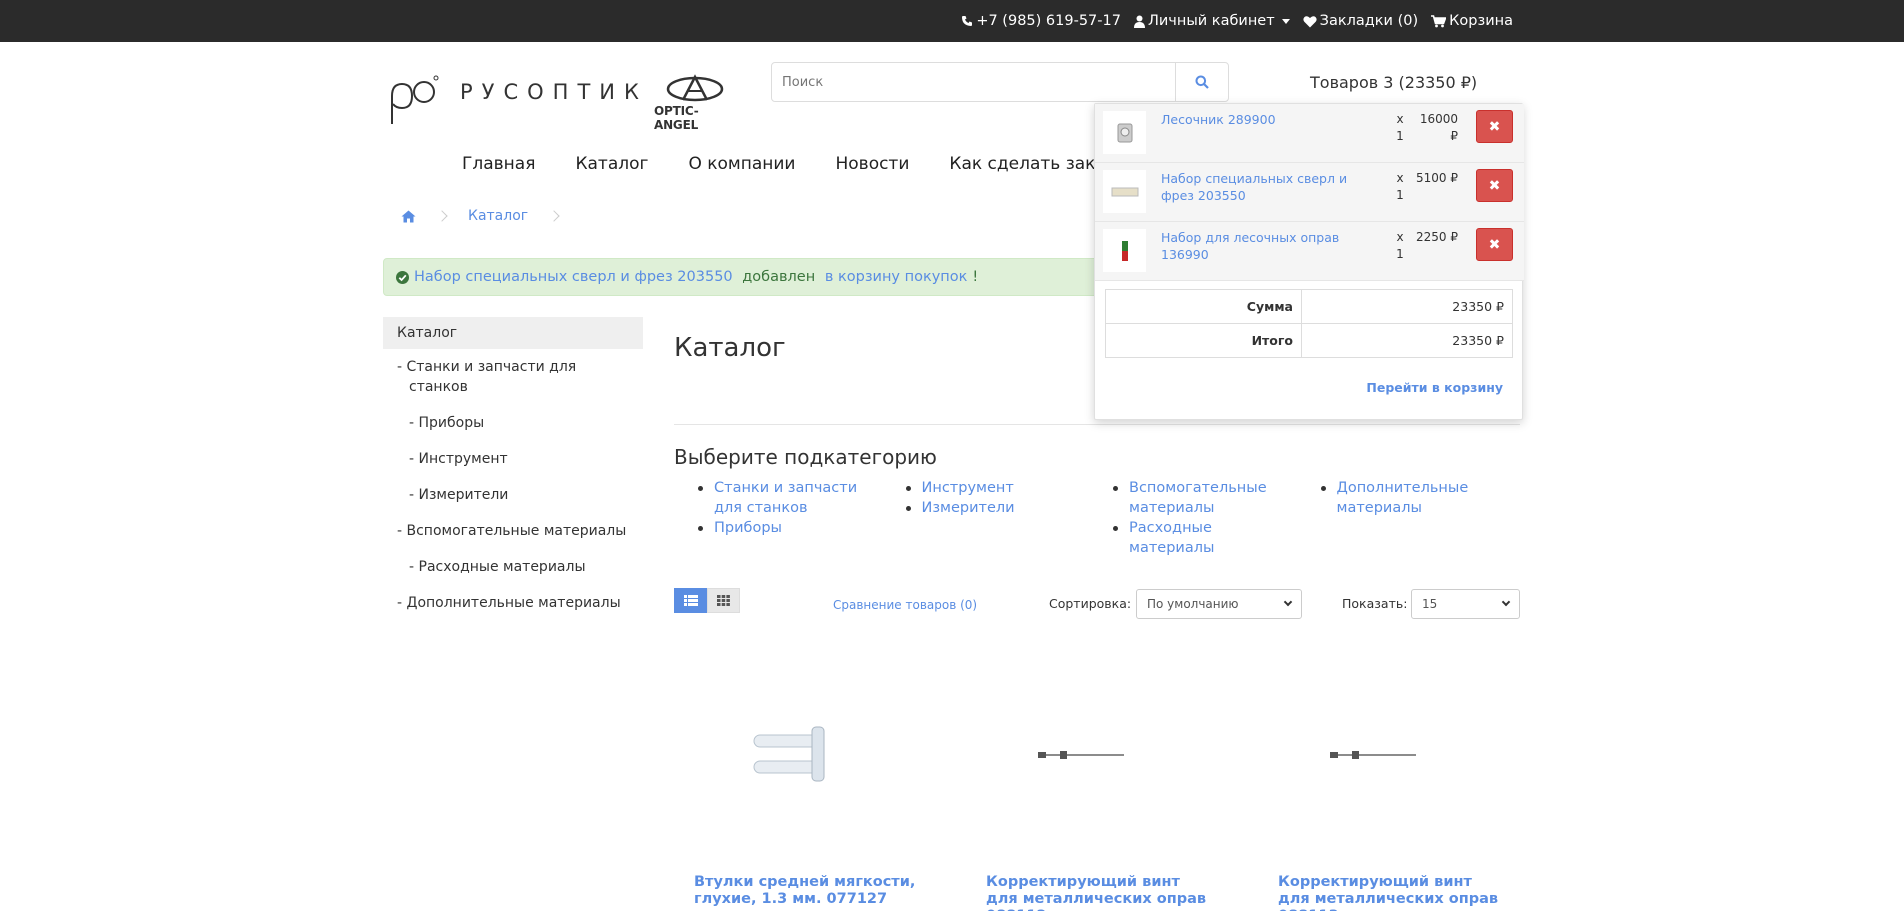  I want to click on nav-item-about: О компании, so click(741, 164).